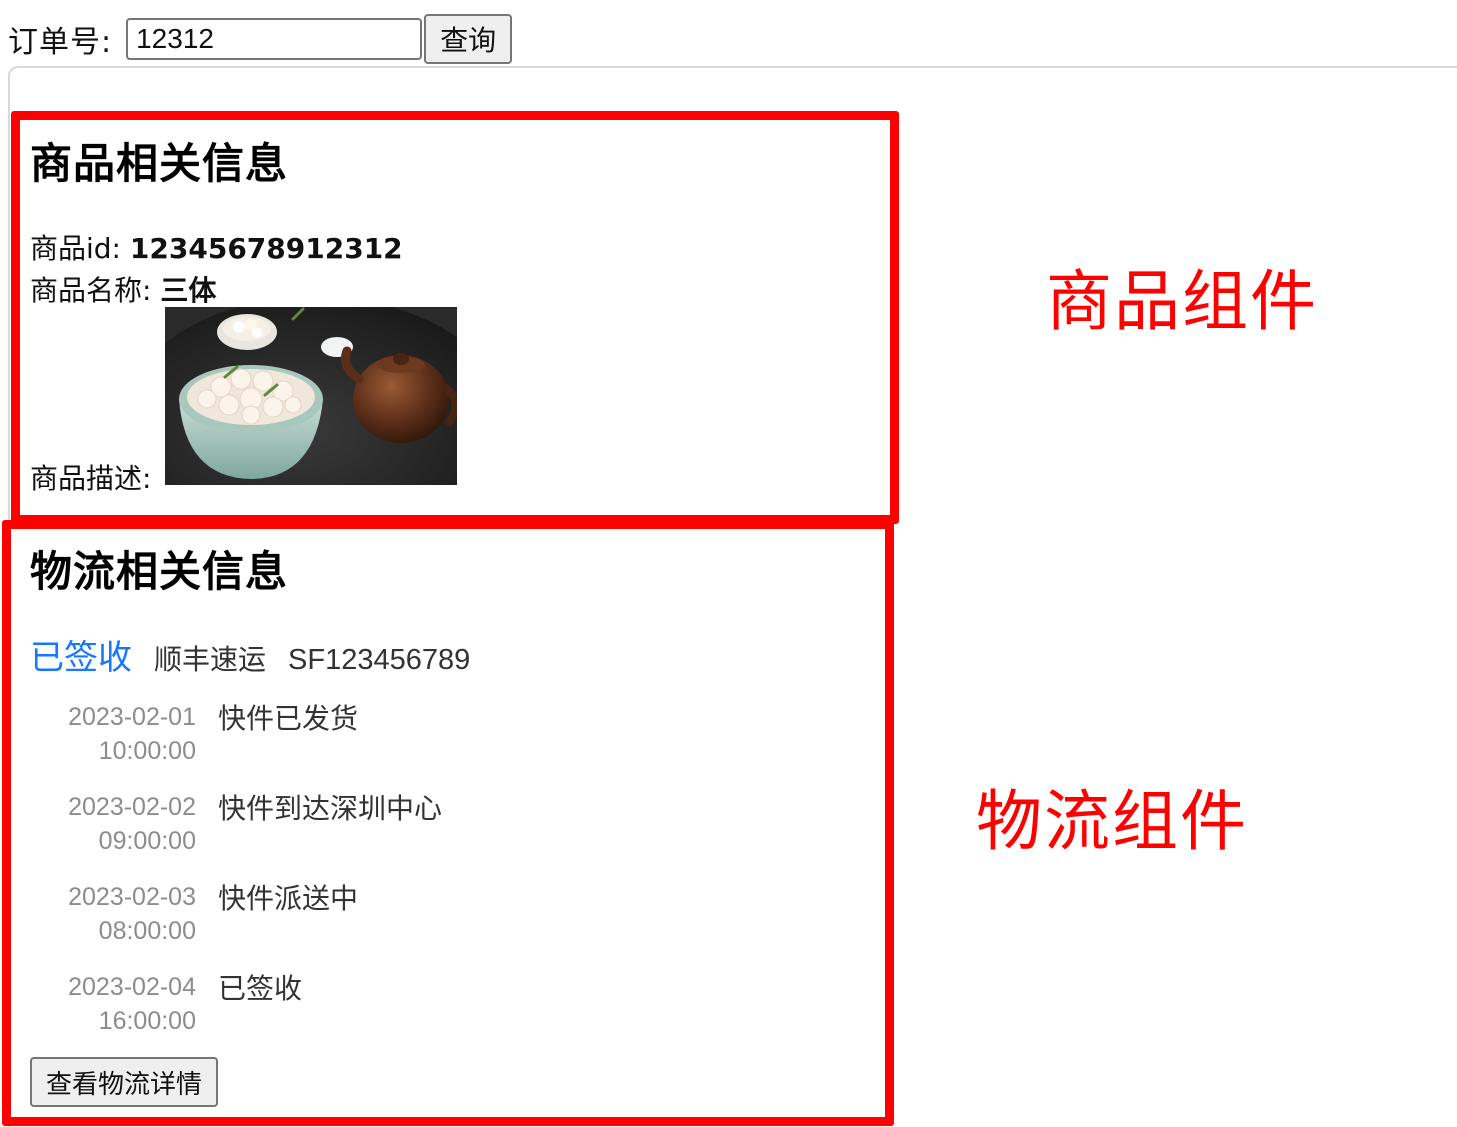 The image size is (1457, 1127). Describe the element at coordinates (288, 718) in the screenshot. I see `timeline-description: 快件已发货` at that location.